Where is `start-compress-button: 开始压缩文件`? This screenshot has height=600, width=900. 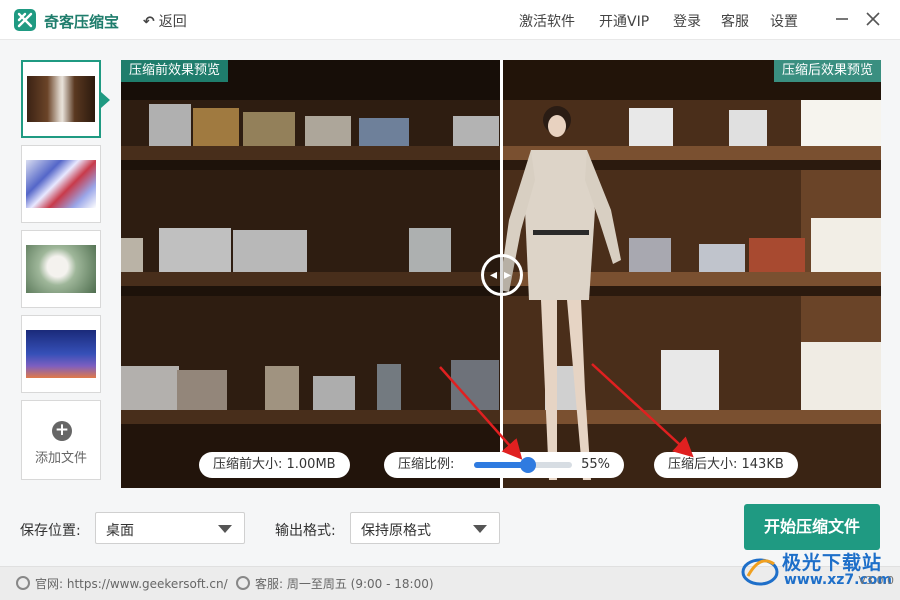 start-compress-button: 开始压缩文件 is located at coordinates (812, 527).